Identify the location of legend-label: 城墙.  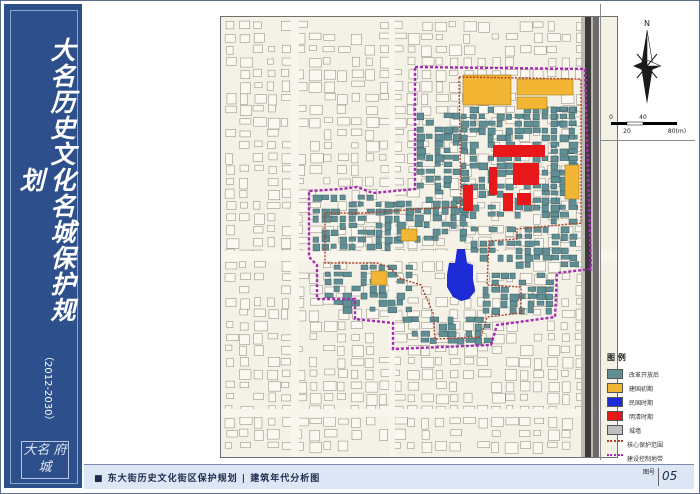
(635, 431).